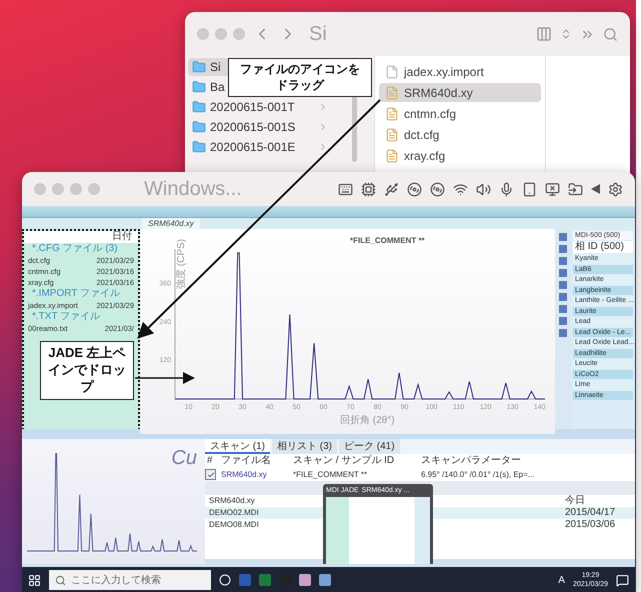 The image size is (641, 592). What do you see at coordinates (300, 78) in the screenshot?
I see `callout-tooltip: ファイルのアイコンをドラッグ` at bounding box center [300, 78].